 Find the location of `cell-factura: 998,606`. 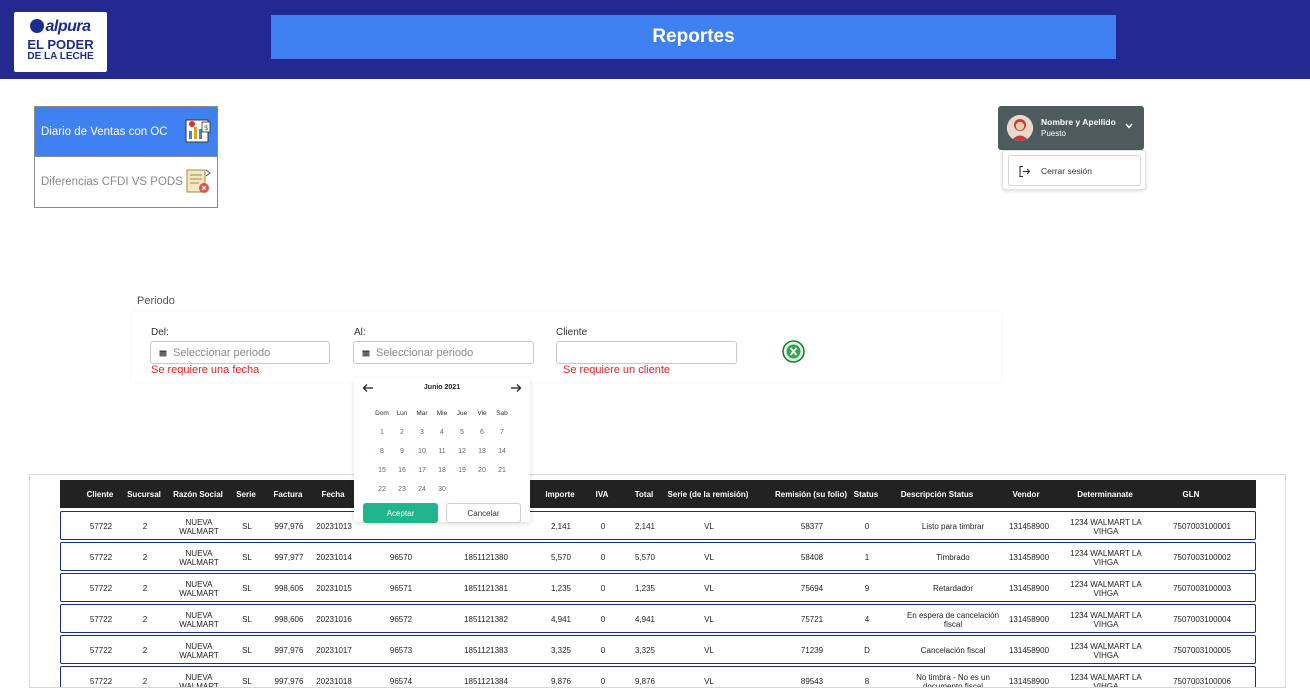

cell-factura: 998,606 is located at coordinates (289, 619).